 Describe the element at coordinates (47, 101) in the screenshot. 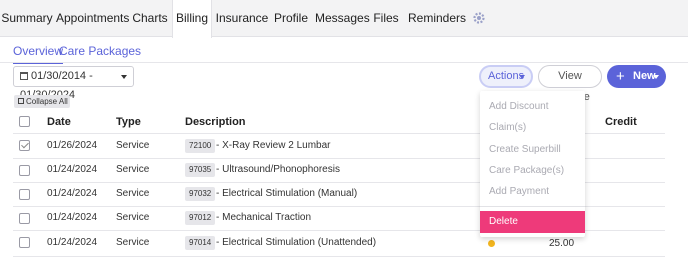

I see `collapse-all-label: Collapse All` at that location.